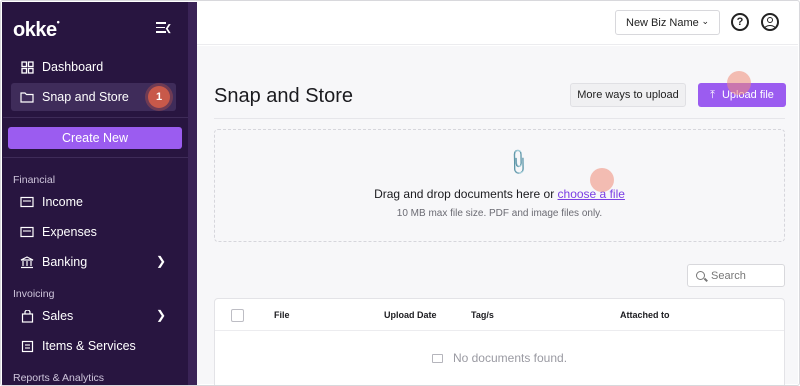 Image resolution: width=800 pixels, height=386 pixels. I want to click on page-title: Snap and Store, so click(283, 96).